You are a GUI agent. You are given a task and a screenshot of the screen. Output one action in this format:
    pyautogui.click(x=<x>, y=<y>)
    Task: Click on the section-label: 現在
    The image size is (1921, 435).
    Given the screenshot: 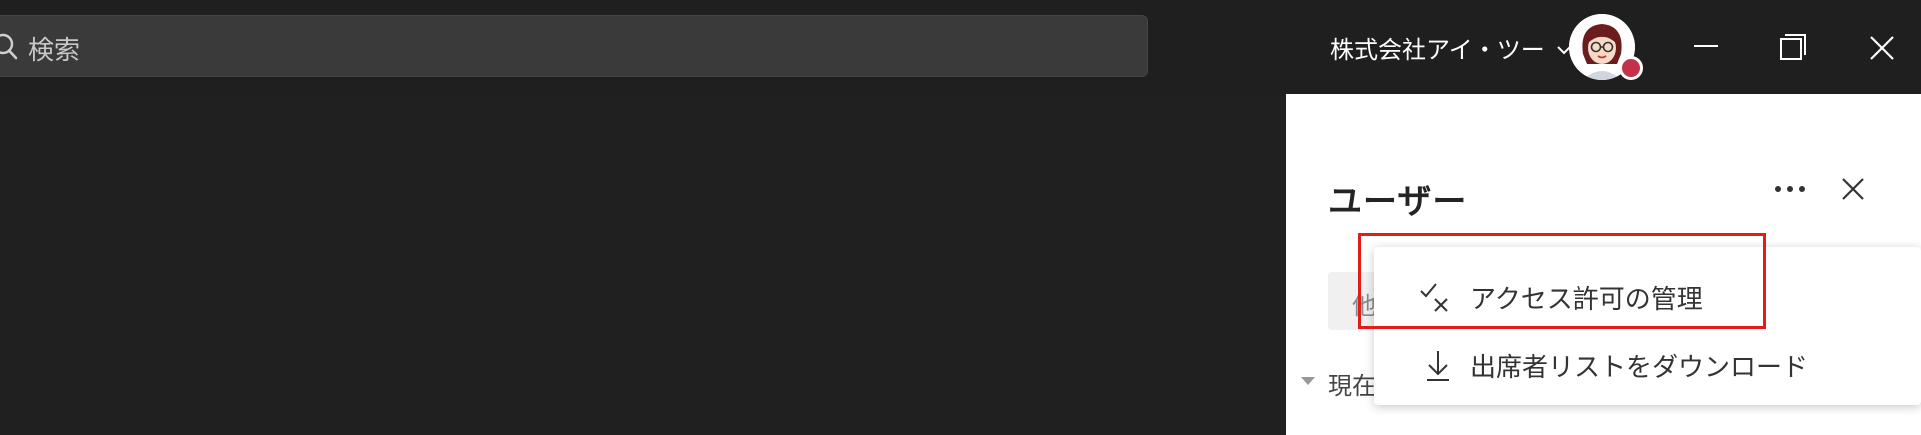 What is the action you would take?
    pyautogui.click(x=1352, y=386)
    